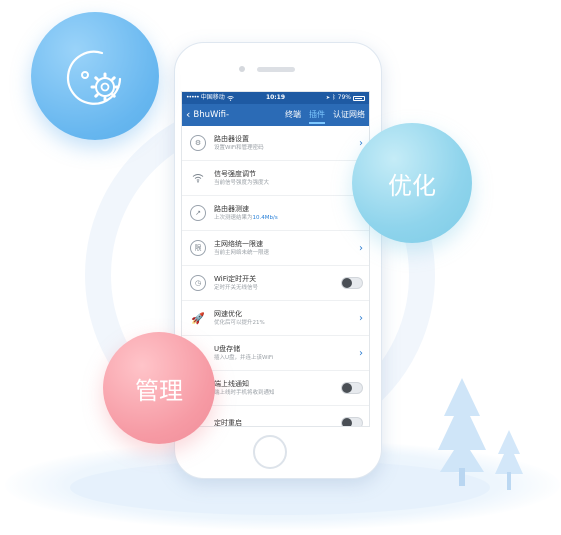 The width and height of the screenshot is (561, 535). What do you see at coordinates (352, 388) in the screenshot?
I see `online-notify-toggle` at bounding box center [352, 388].